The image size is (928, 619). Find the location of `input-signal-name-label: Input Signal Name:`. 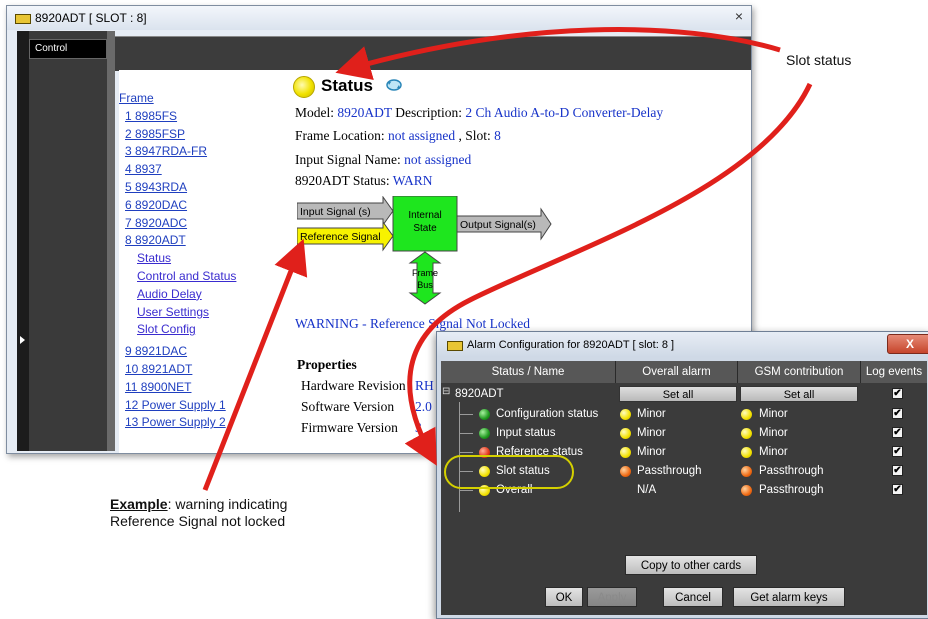

input-signal-name-label: Input Signal Name: is located at coordinates (348, 159).